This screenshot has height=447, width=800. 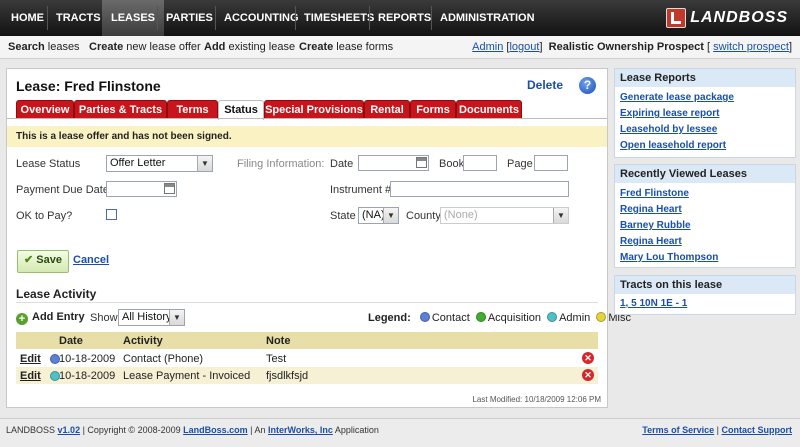 What do you see at coordinates (678, 430) in the screenshot?
I see `terms-link: Terms of Service` at bounding box center [678, 430].